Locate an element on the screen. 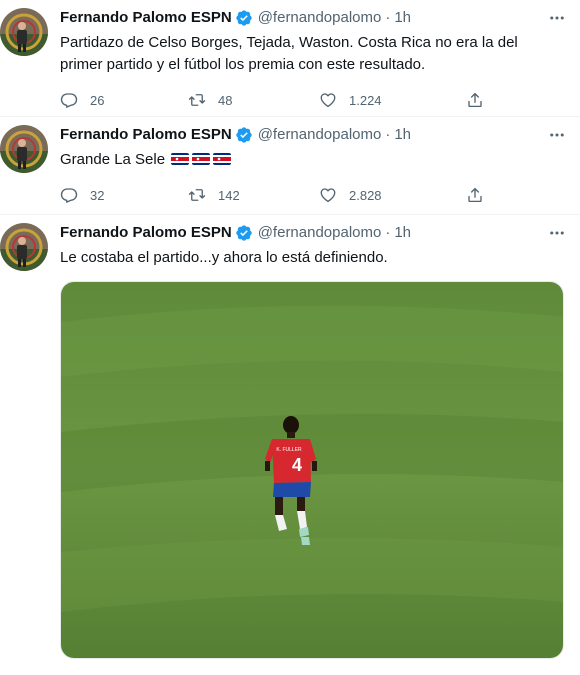  like-count: 2.828 is located at coordinates (365, 195).